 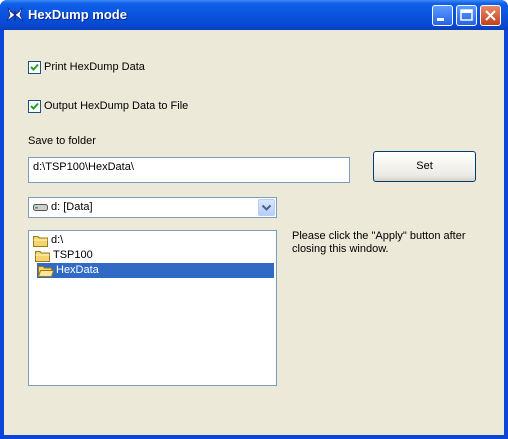 I want to click on print-hexdump-label: Print HexDump Data, so click(x=94, y=67).